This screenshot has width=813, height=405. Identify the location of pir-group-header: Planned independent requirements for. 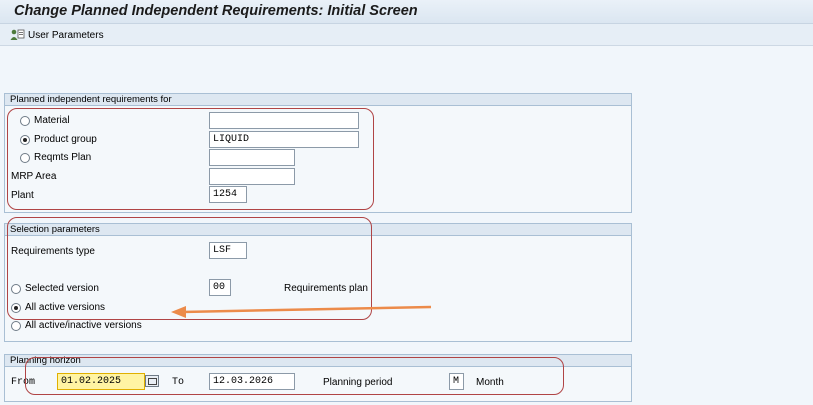
(318, 100).